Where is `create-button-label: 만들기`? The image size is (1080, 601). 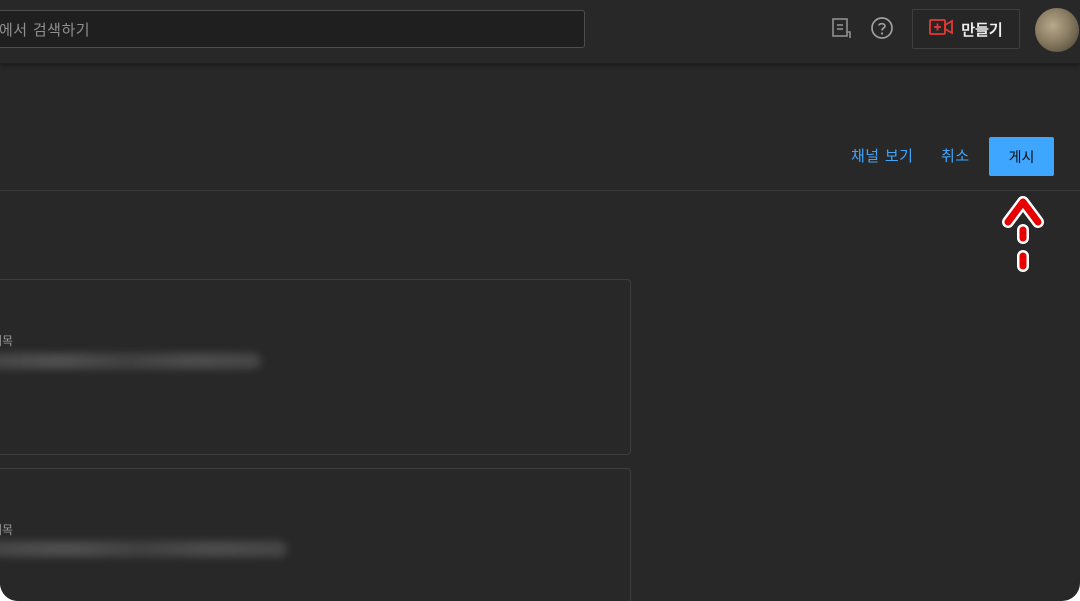
create-button-label: 만들기 is located at coordinates (982, 29).